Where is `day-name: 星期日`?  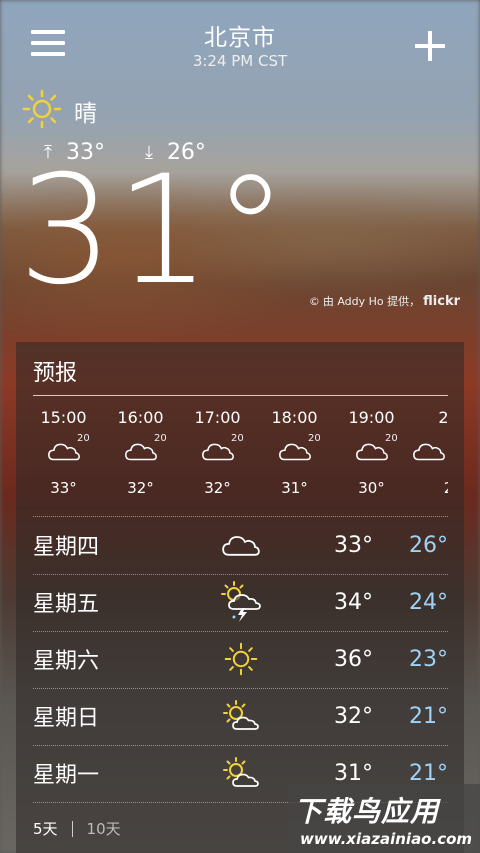
day-name: 星期日 is located at coordinates (66, 718).